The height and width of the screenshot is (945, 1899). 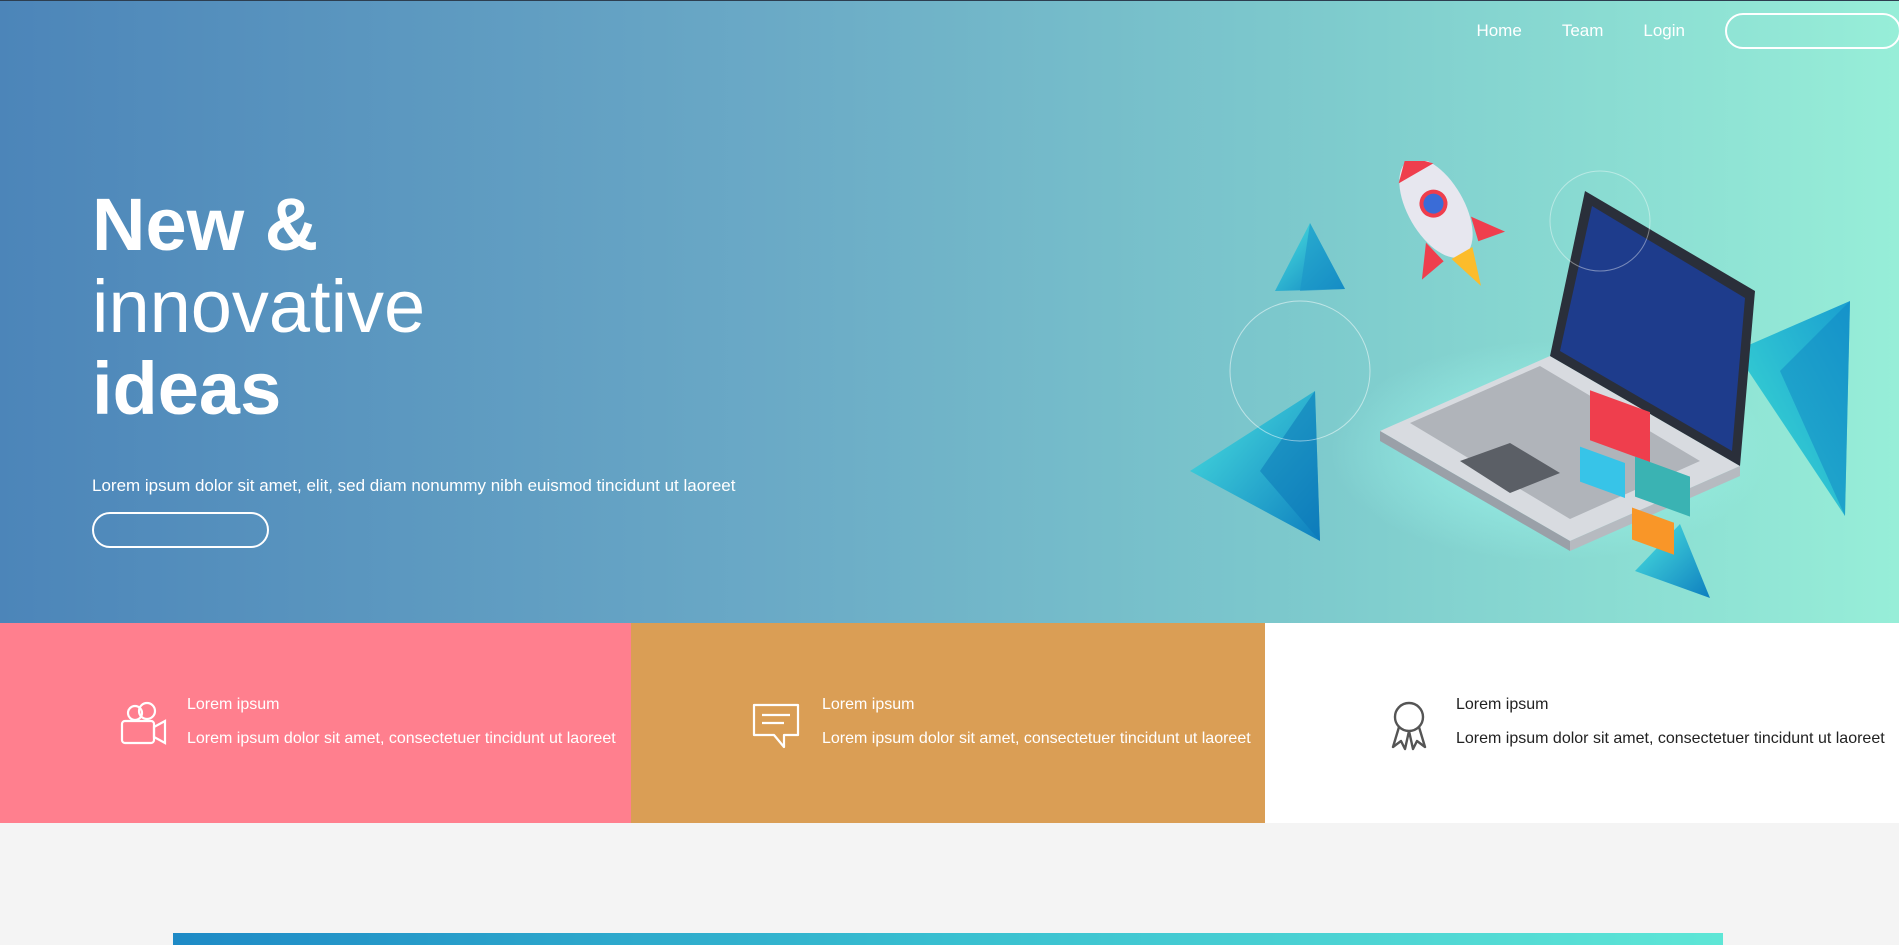 What do you see at coordinates (180, 530) in the screenshot?
I see `hero-cta-button` at bounding box center [180, 530].